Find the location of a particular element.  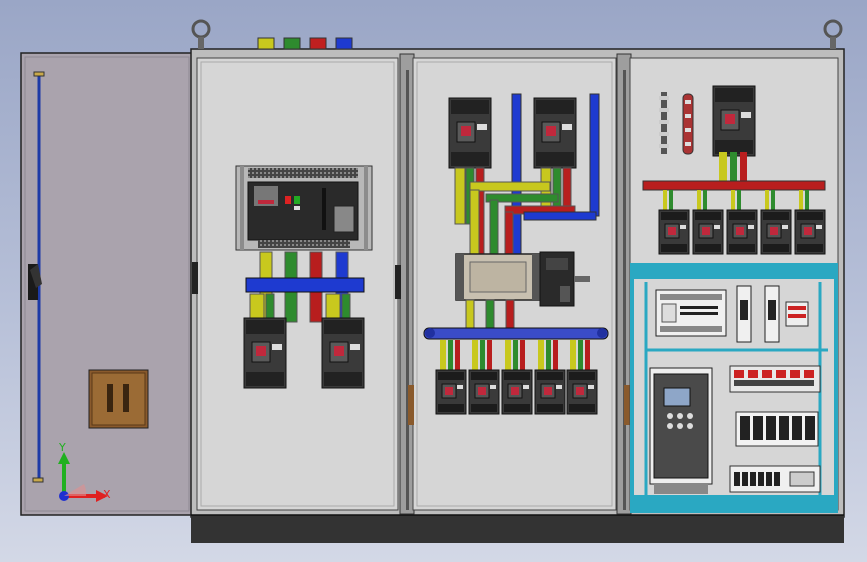

relay-rail is located at coordinates (777, 429).